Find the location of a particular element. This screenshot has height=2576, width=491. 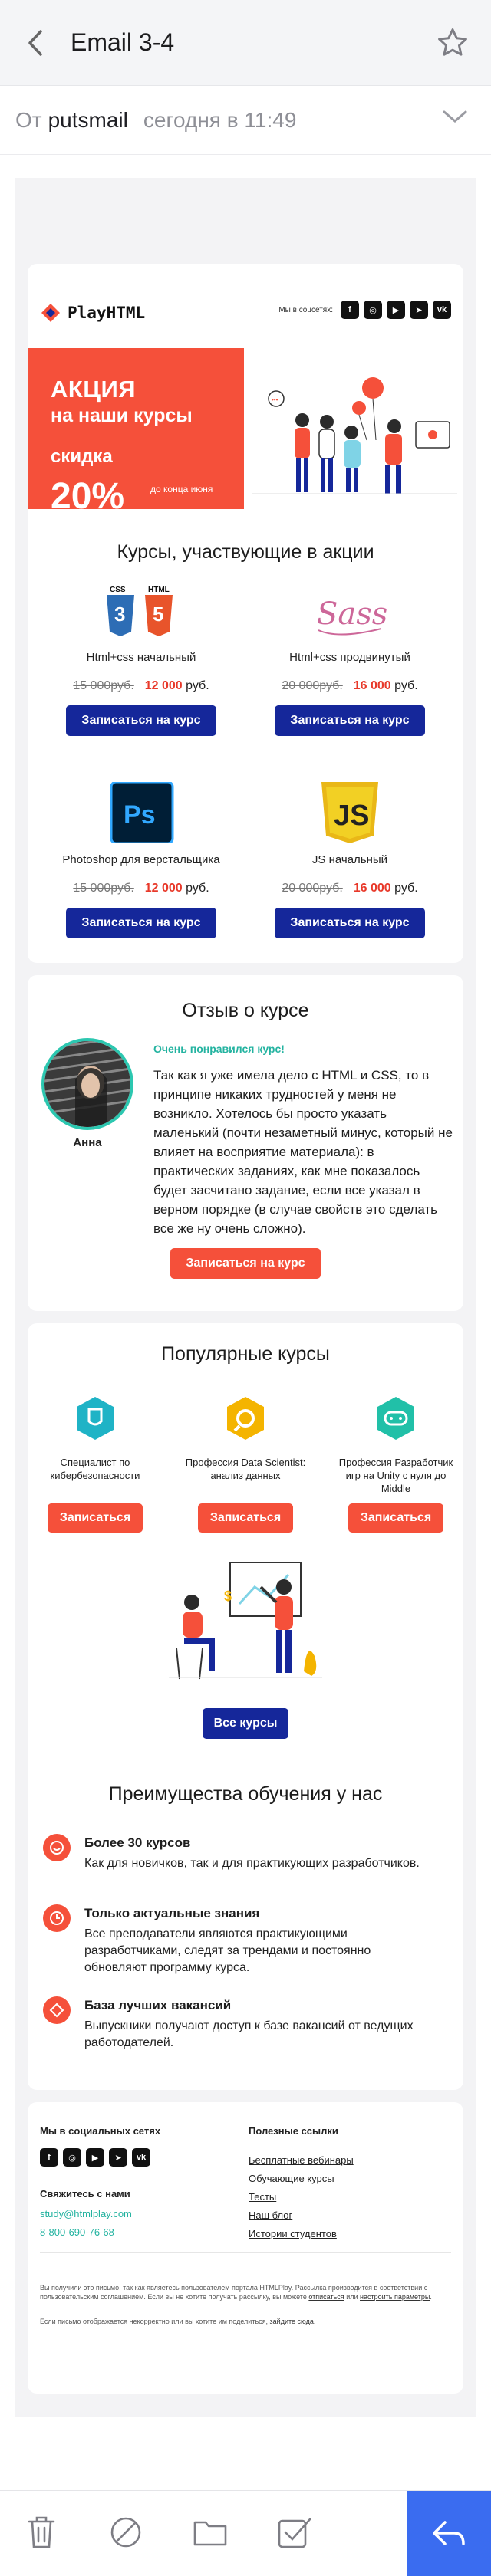

footer-contact-title: Свяжитесь с нами is located at coordinates (85, 2194).